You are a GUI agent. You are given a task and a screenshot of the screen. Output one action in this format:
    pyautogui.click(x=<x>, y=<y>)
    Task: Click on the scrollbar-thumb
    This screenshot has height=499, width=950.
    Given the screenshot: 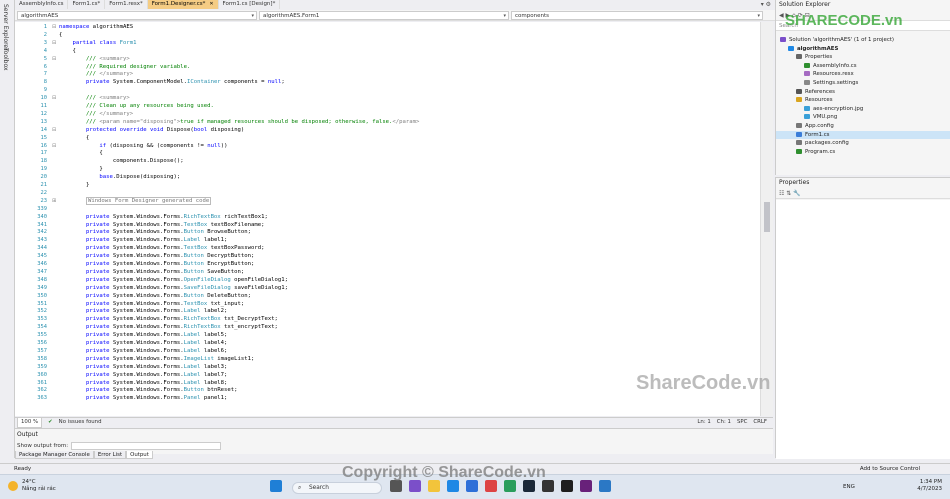 What is the action you would take?
    pyautogui.click(x=767, y=217)
    